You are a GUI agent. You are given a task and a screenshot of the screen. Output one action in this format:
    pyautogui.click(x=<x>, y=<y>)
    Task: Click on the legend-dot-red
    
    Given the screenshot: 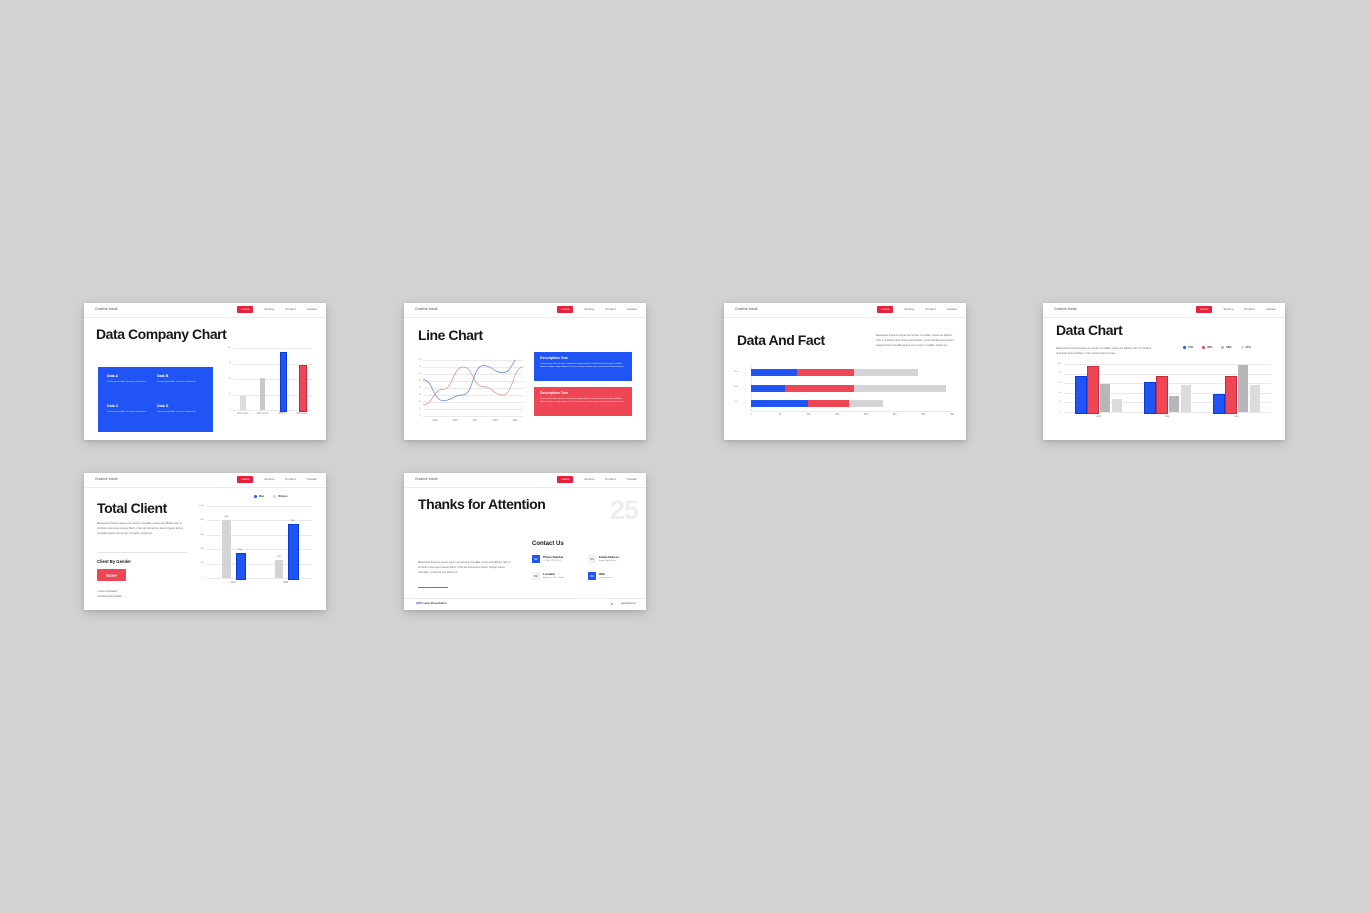 What is the action you would take?
    pyautogui.click(x=1204, y=347)
    